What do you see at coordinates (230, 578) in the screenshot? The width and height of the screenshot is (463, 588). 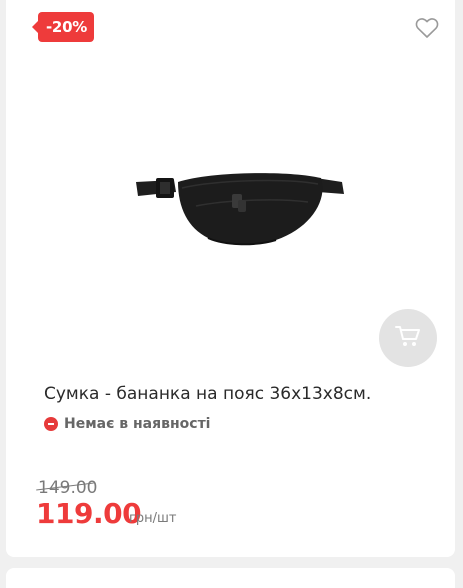 I see `next-product-card` at bounding box center [230, 578].